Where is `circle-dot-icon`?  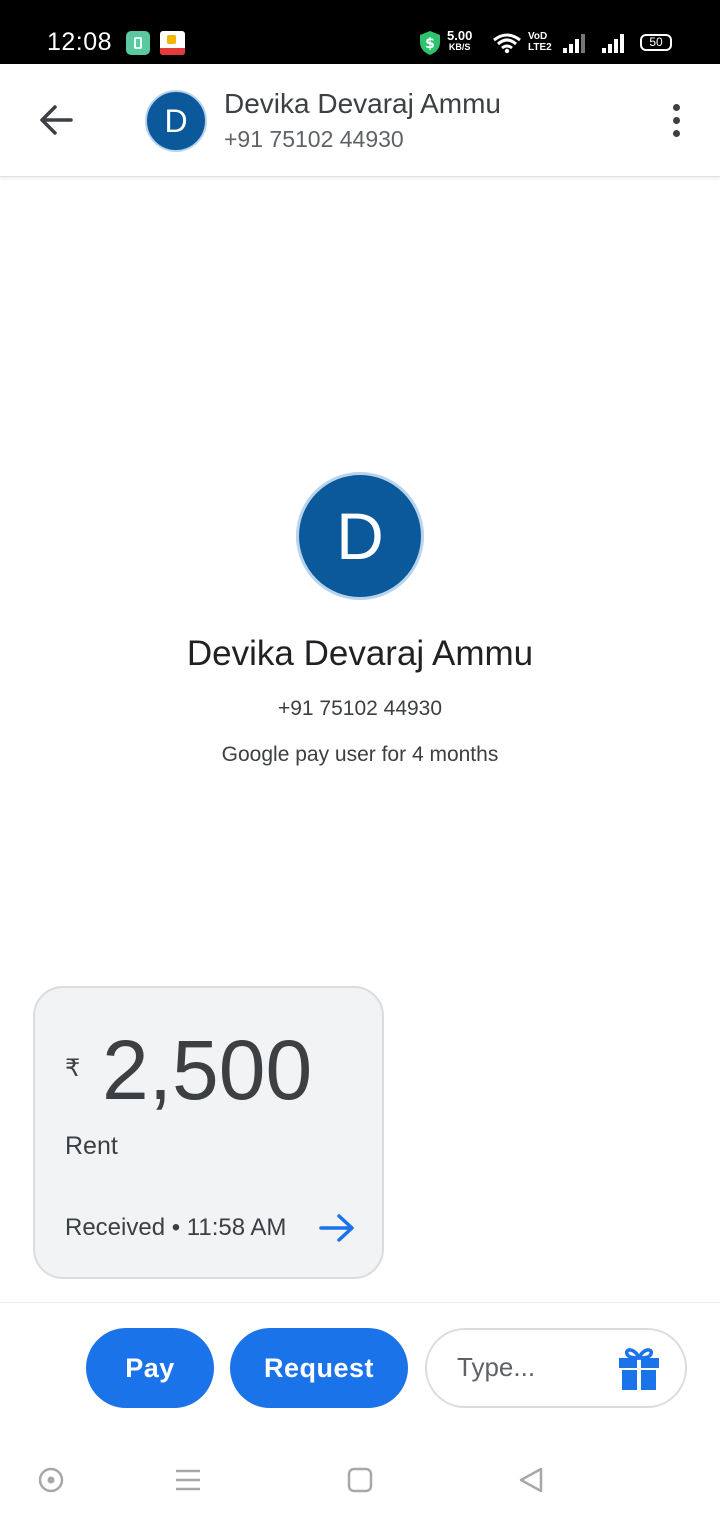
circle-dot-icon is located at coordinates (51, 1480).